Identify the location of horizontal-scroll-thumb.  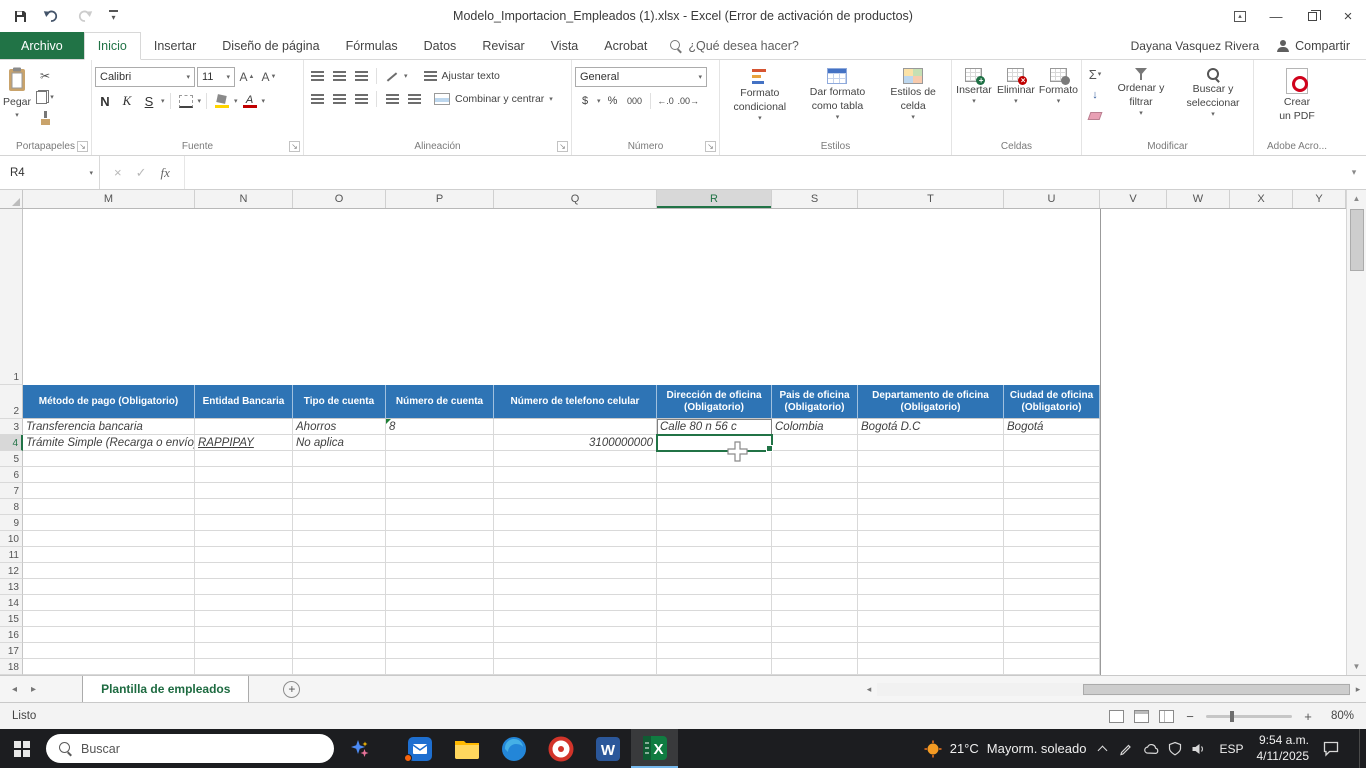
(1216, 689).